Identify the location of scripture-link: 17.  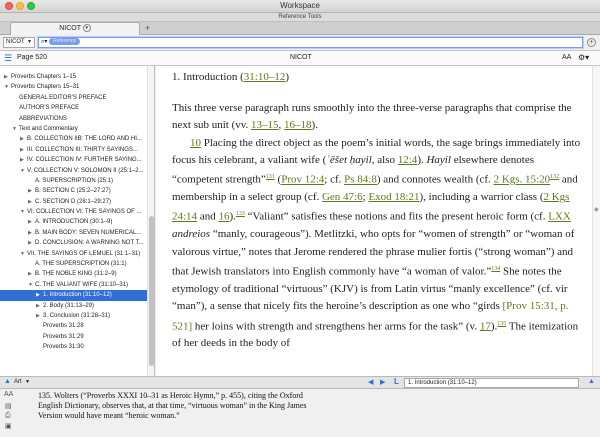
(485, 326).